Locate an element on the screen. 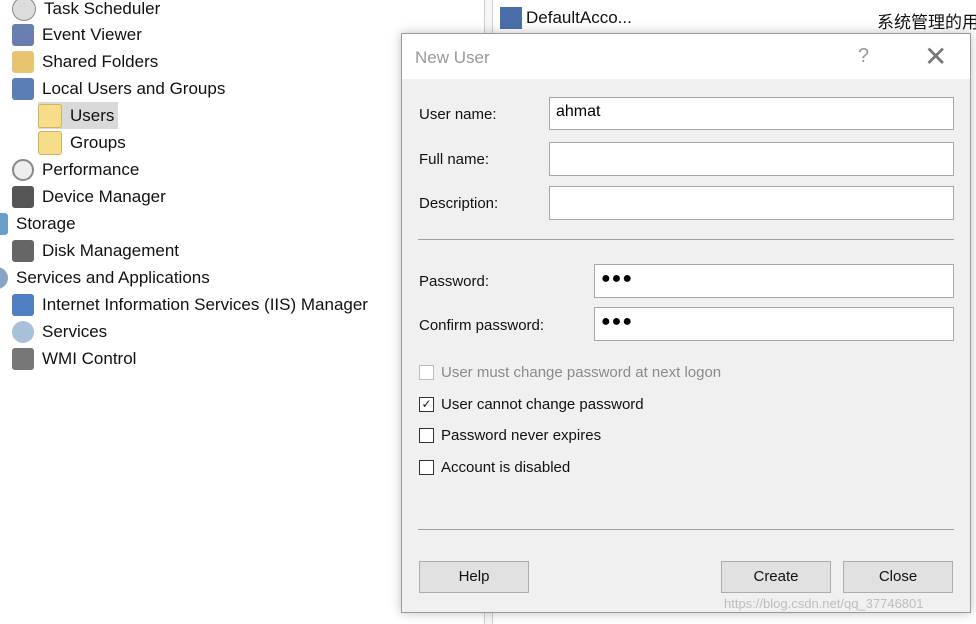 The width and height of the screenshot is (976, 624). tree-item-task-scheduler: Task Scheduler is located at coordinates (86, 11).